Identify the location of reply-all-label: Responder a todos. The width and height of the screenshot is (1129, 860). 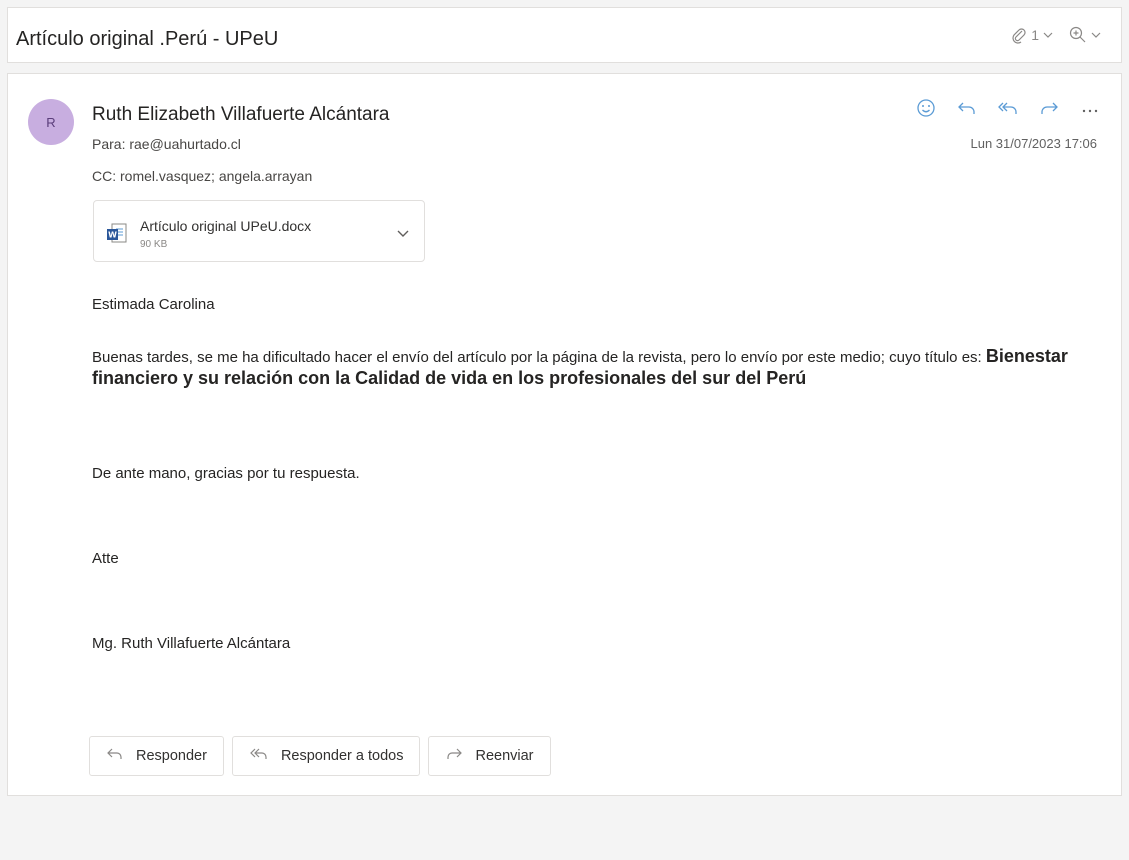
(342, 756).